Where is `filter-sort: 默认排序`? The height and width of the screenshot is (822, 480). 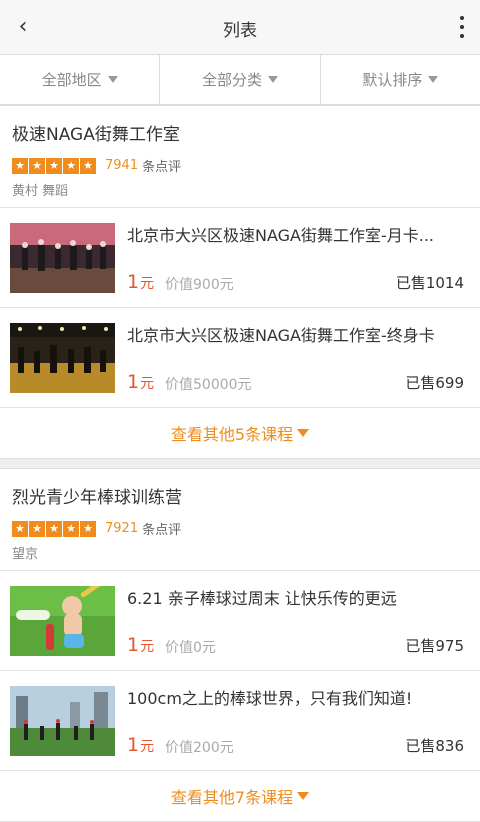
filter-sort: 默认排序 is located at coordinates (400, 79).